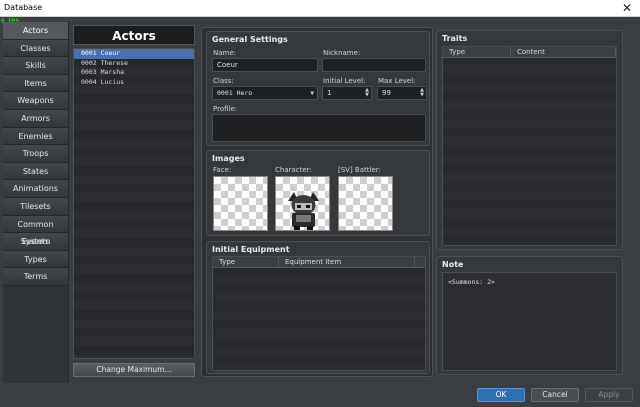 The height and width of the screenshot is (407, 640). I want to click on actors-list-header: Actors, so click(134, 35).